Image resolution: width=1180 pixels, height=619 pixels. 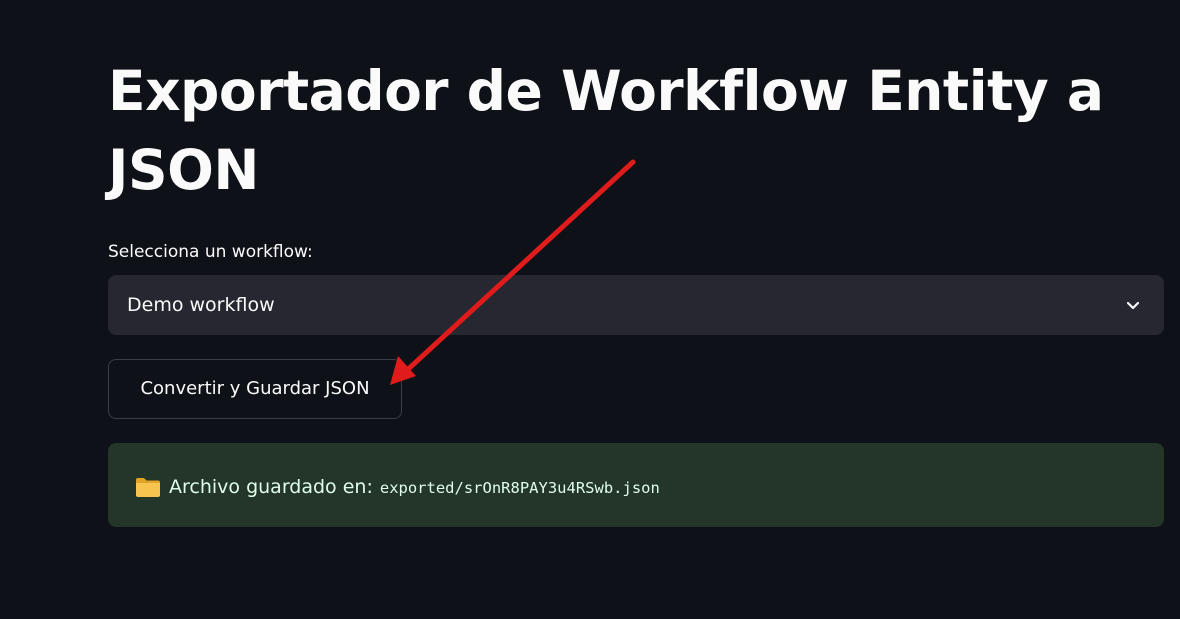 What do you see at coordinates (519, 488) in the screenshot?
I see `saved-file-path: exported/srOnR8PAY3u4RSwb.json` at bounding box center [519, 488].